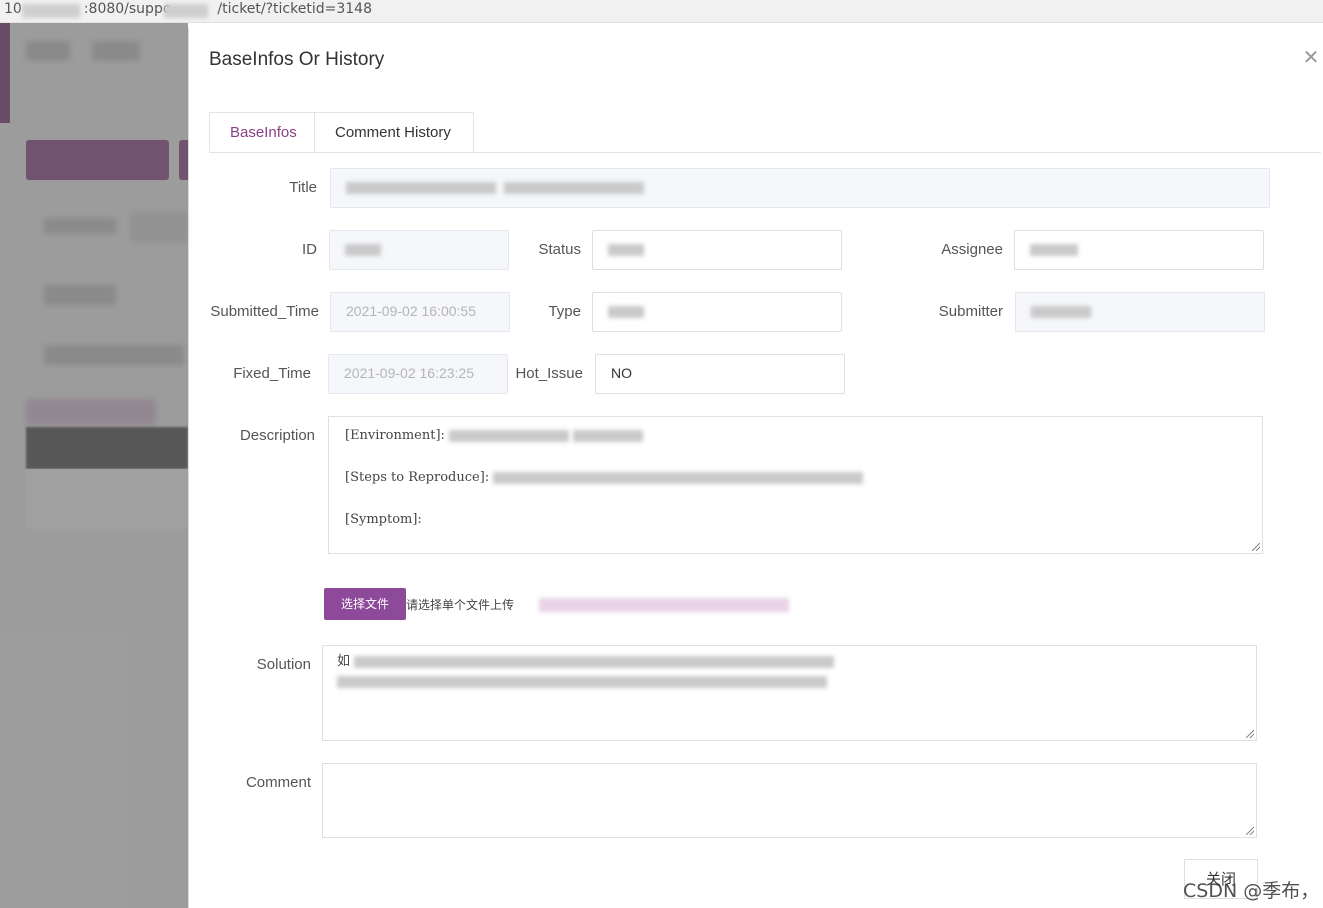 Image resolution: width=1323 pixels, height=908 pixels. What do you see at coordinates (970, 311) in the screenshot?
I see `submitter-label: Submitter` at bounding box center [970, 311].